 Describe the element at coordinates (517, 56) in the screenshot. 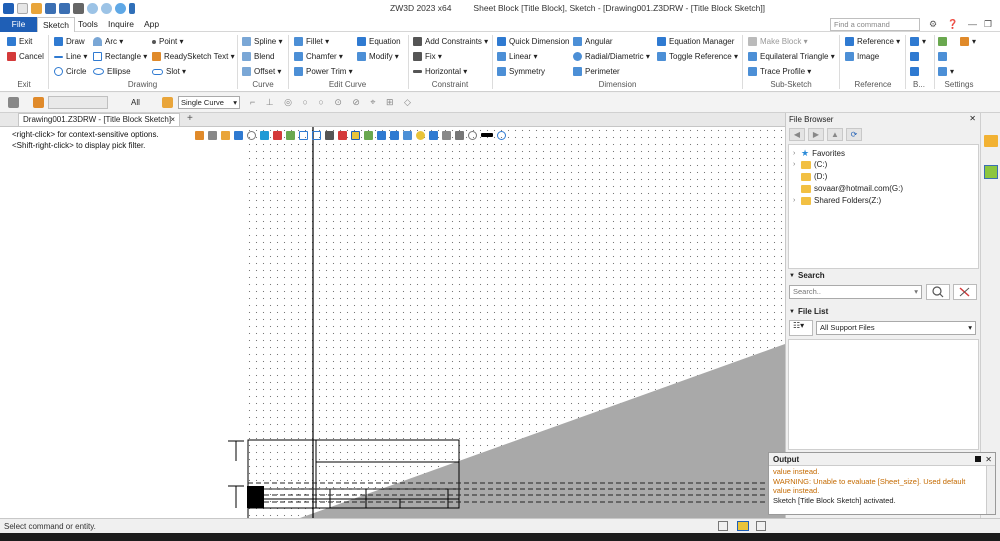

I see `linear-button: Linear ▾` at that location.